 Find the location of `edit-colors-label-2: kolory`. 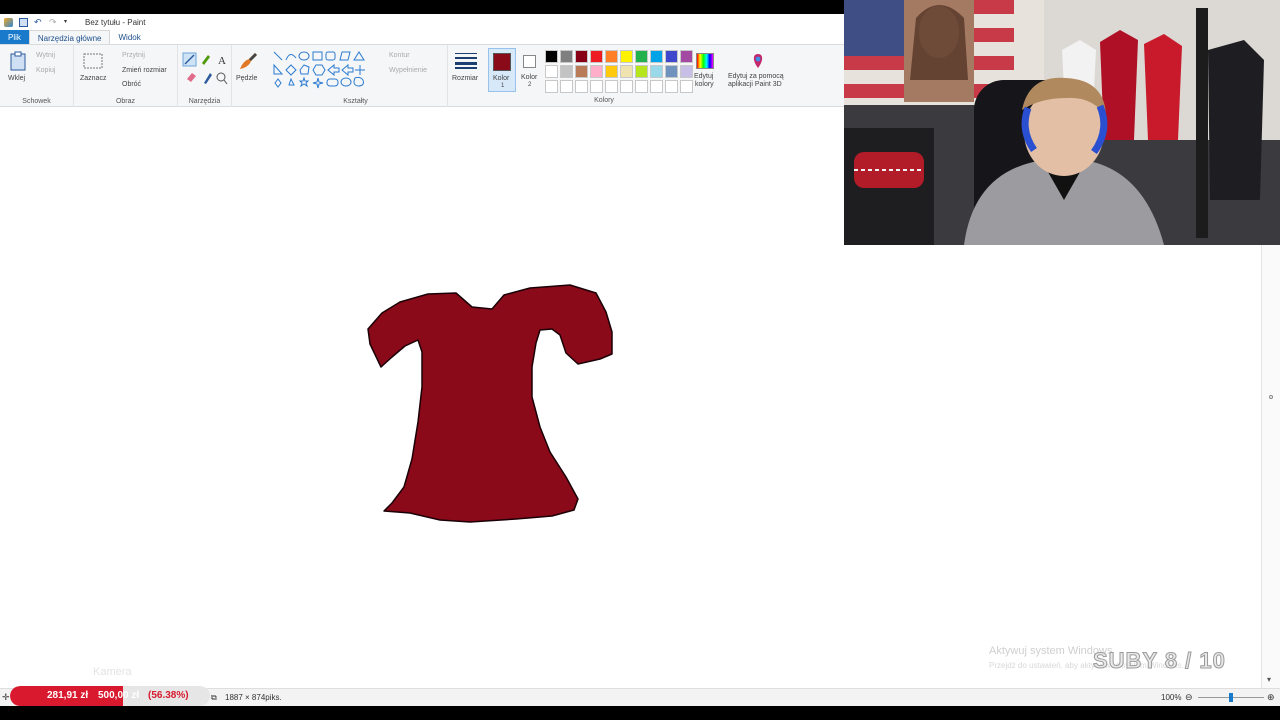

edit-colors-label-2: kolory is located at coordinates (704, 84).